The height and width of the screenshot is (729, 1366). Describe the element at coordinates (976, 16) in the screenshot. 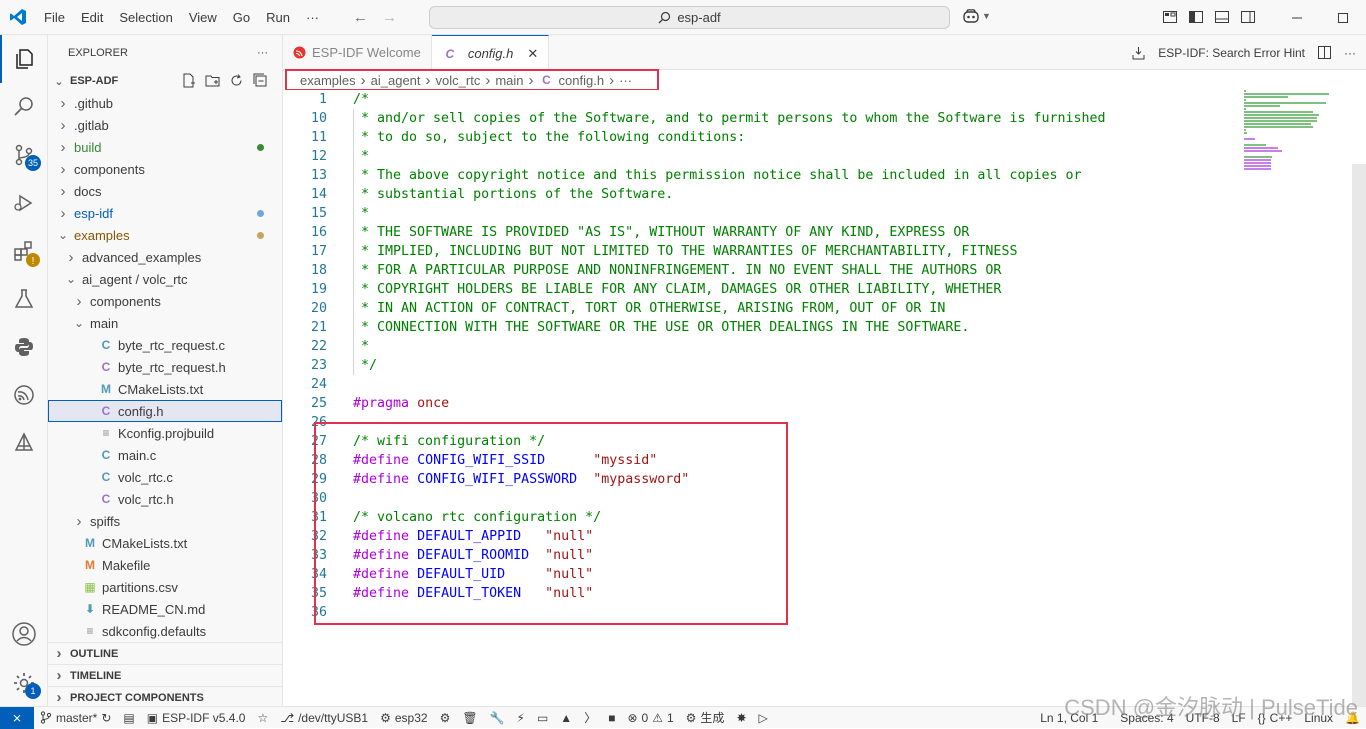

I see `copilot-button: ▼` at that location.